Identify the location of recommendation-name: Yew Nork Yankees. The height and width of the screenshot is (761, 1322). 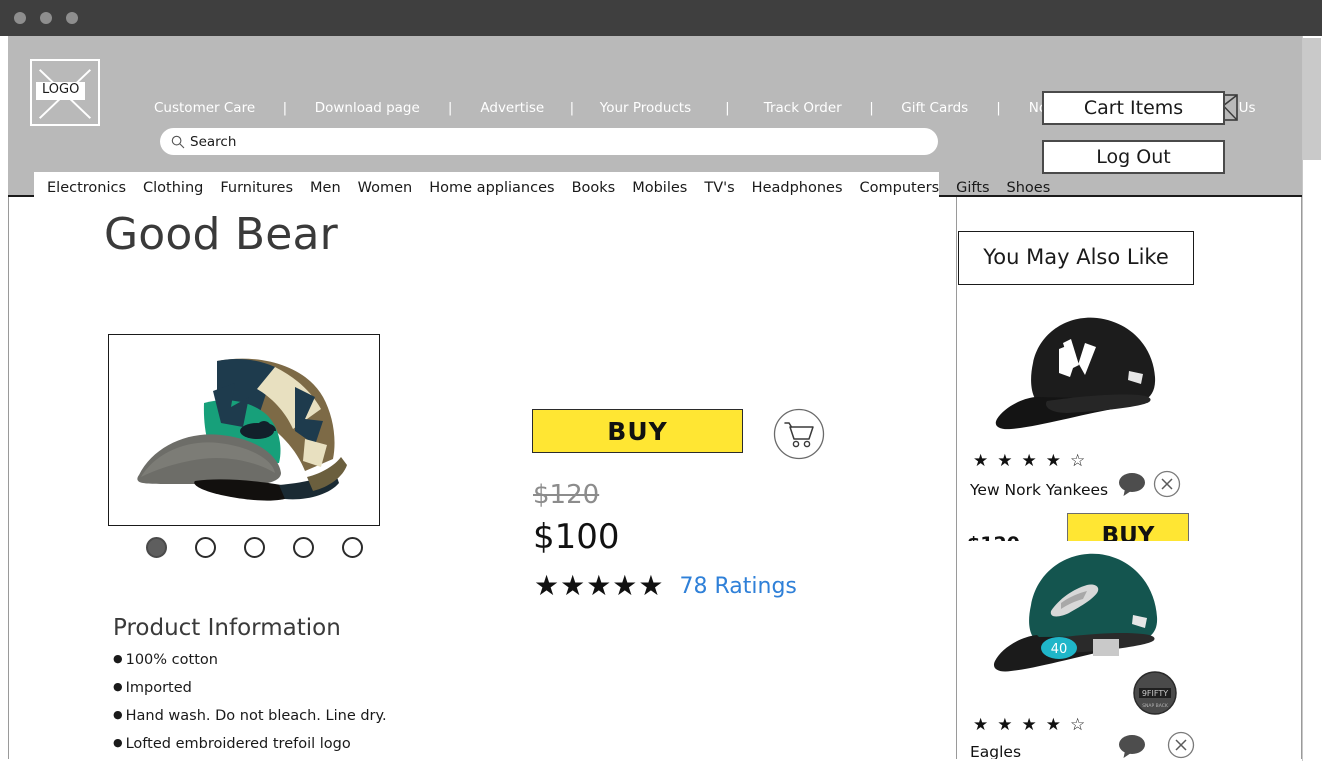
(1039, 490).